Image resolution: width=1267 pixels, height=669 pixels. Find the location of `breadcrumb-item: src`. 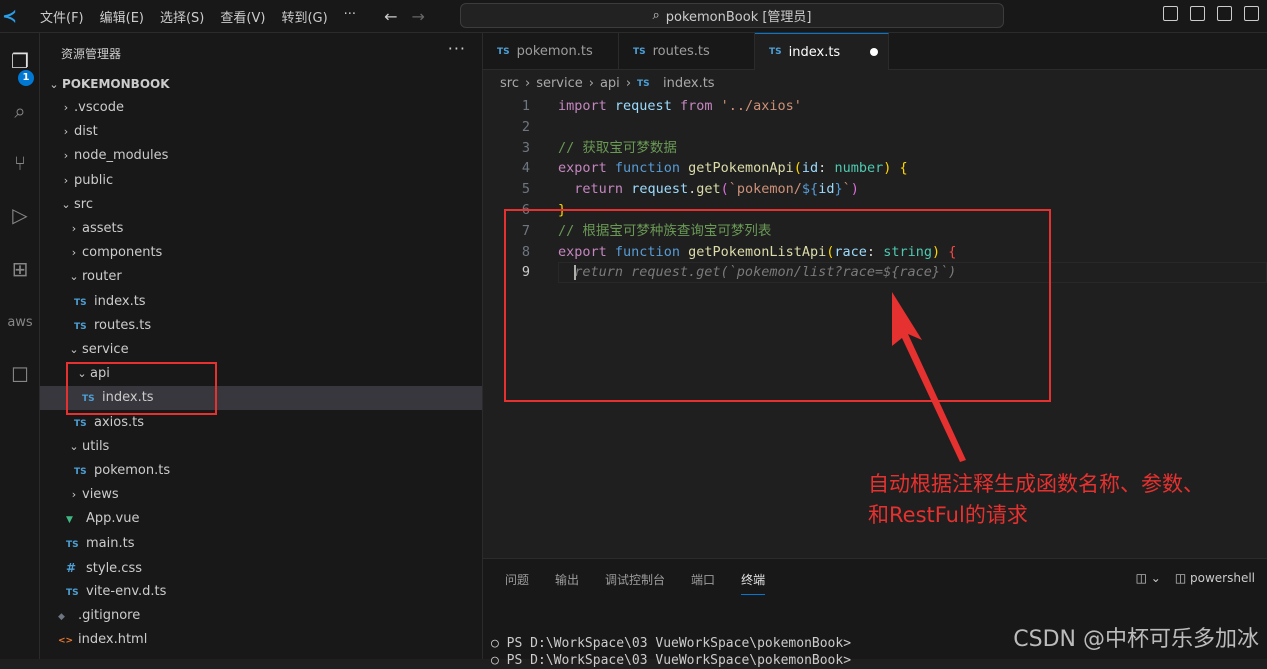

breadcrumb-item: src is located at coordinates (509, 83).